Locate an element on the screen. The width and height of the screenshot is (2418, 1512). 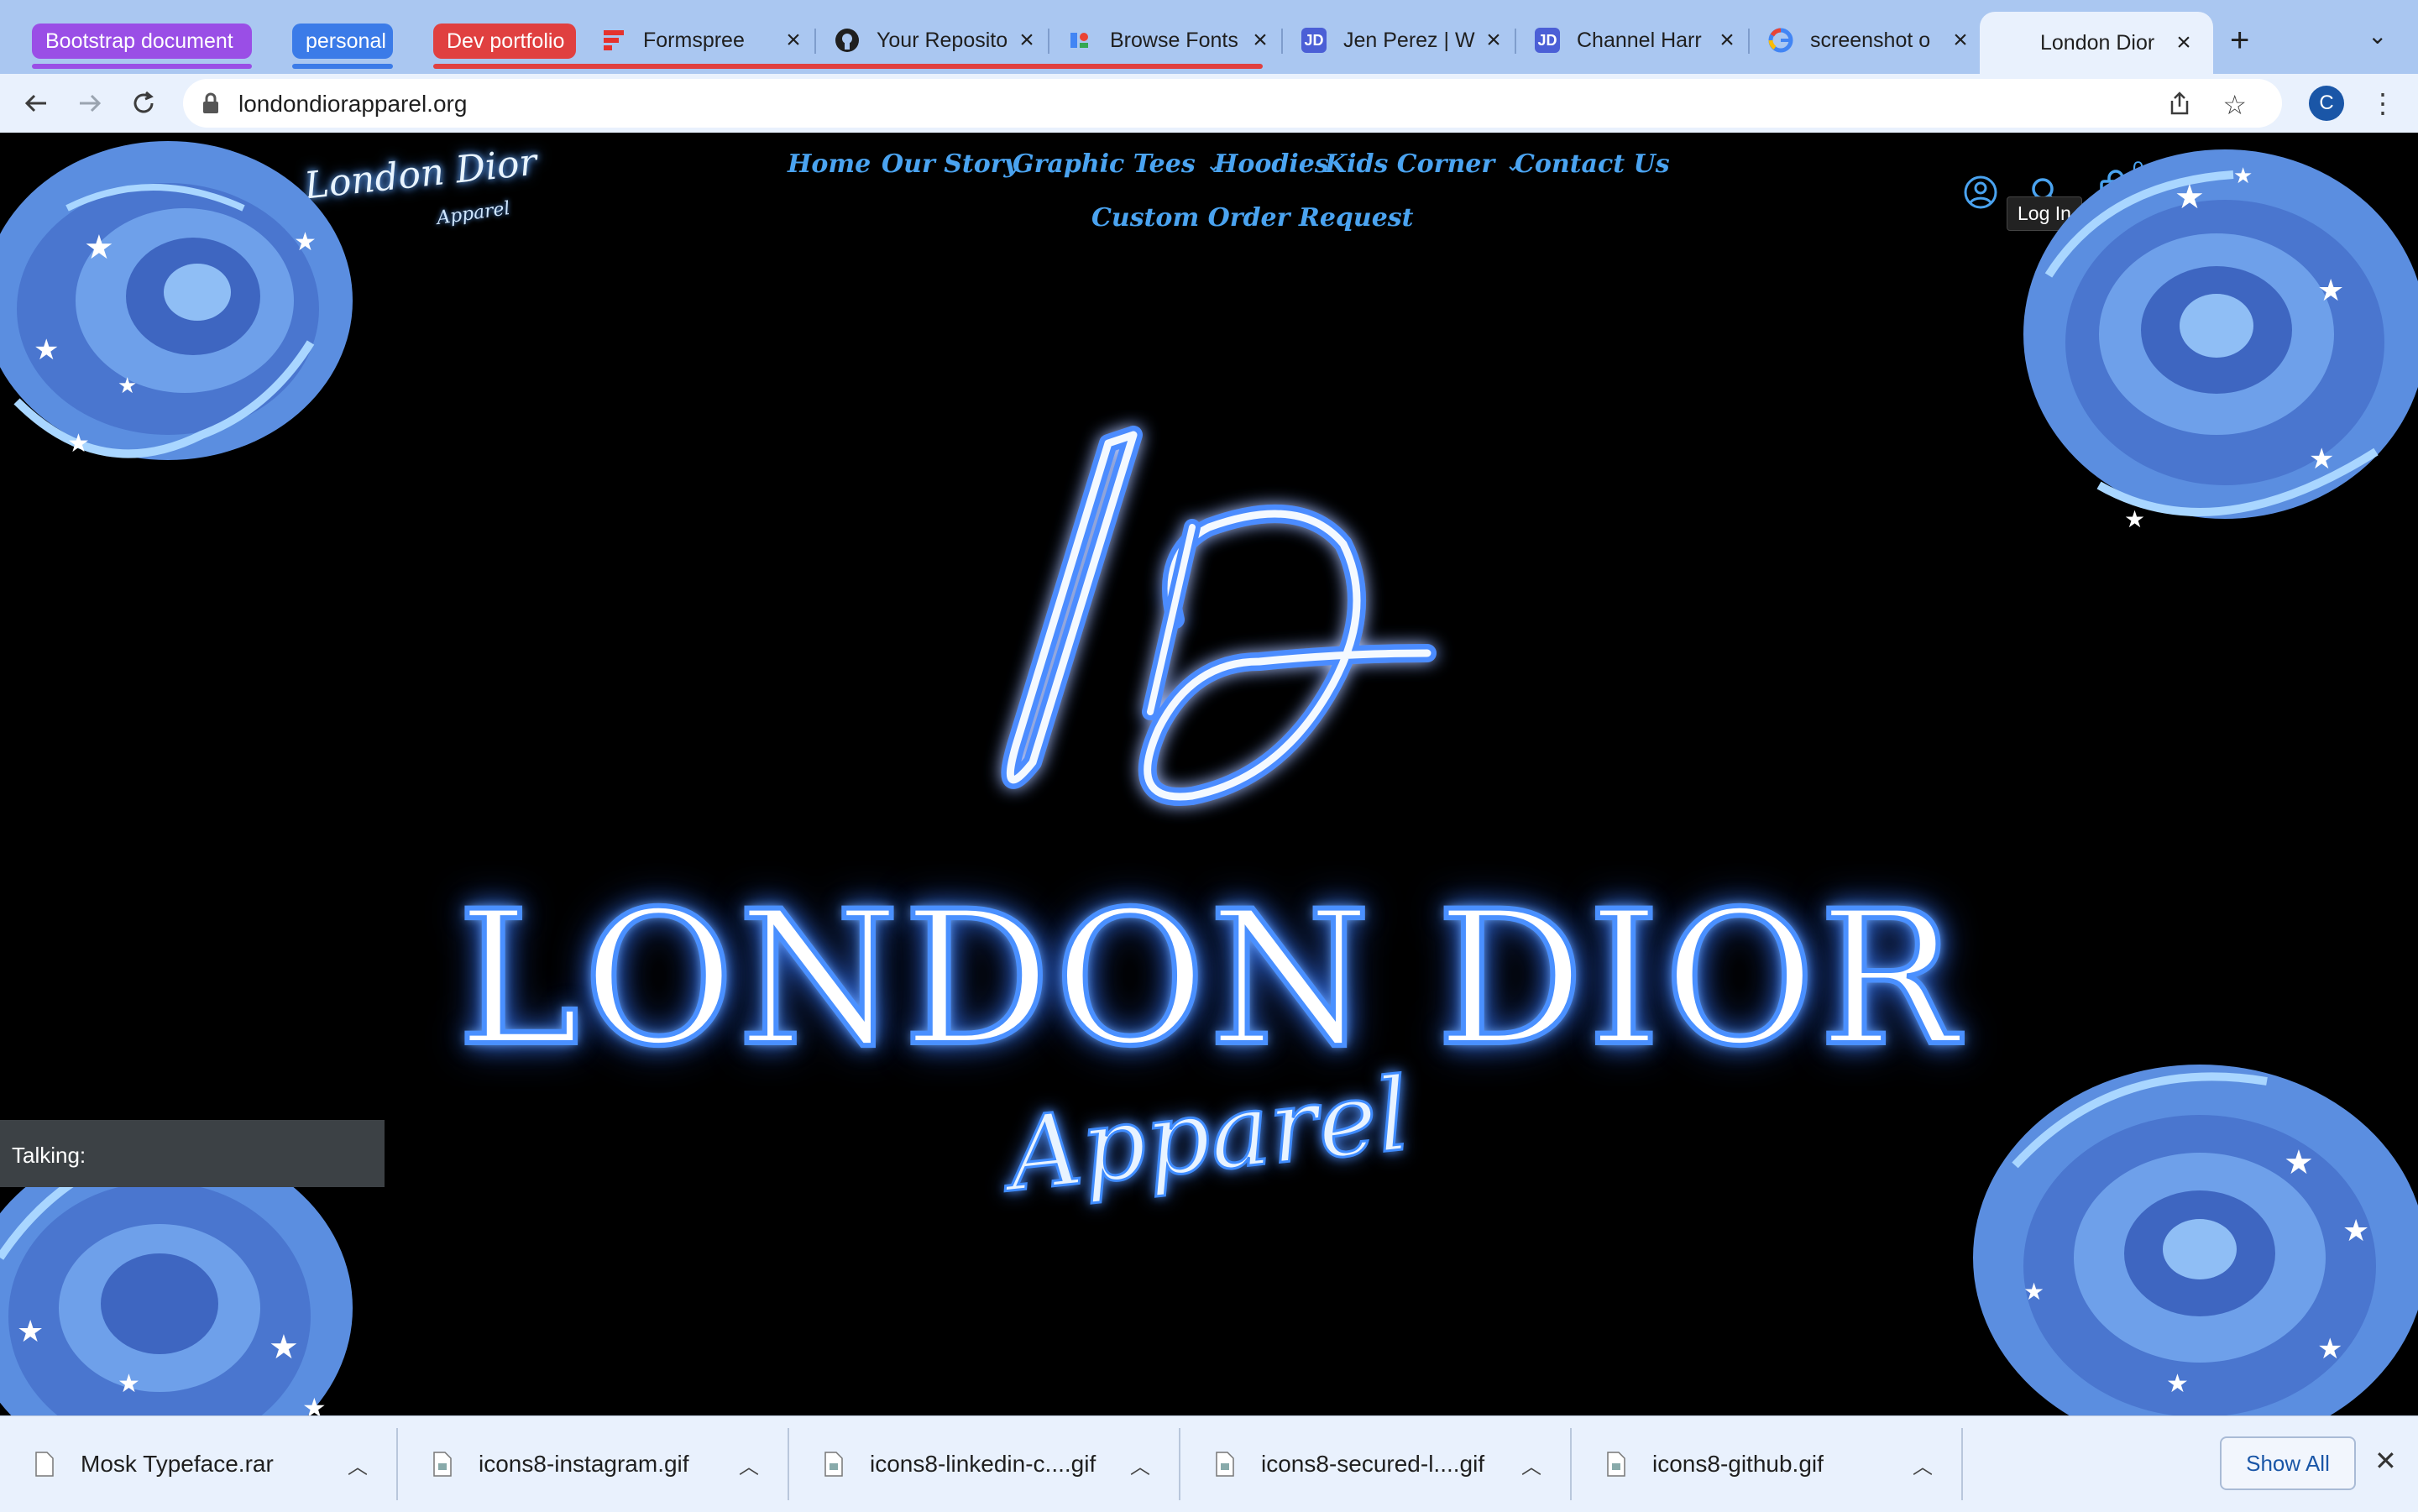
browser-menu-icon: ⋮ is located at coordinates (2382, 103).